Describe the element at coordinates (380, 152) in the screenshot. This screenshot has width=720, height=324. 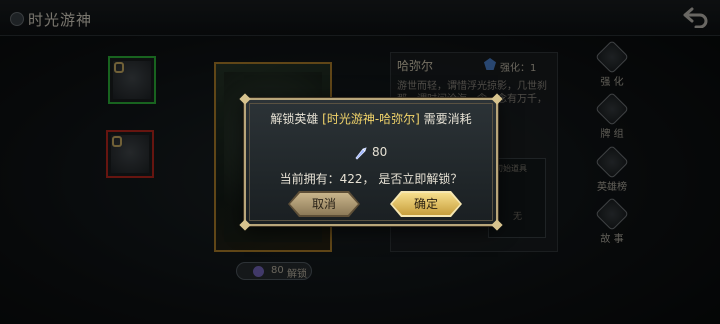
I see `cost-value: 80` at that location.